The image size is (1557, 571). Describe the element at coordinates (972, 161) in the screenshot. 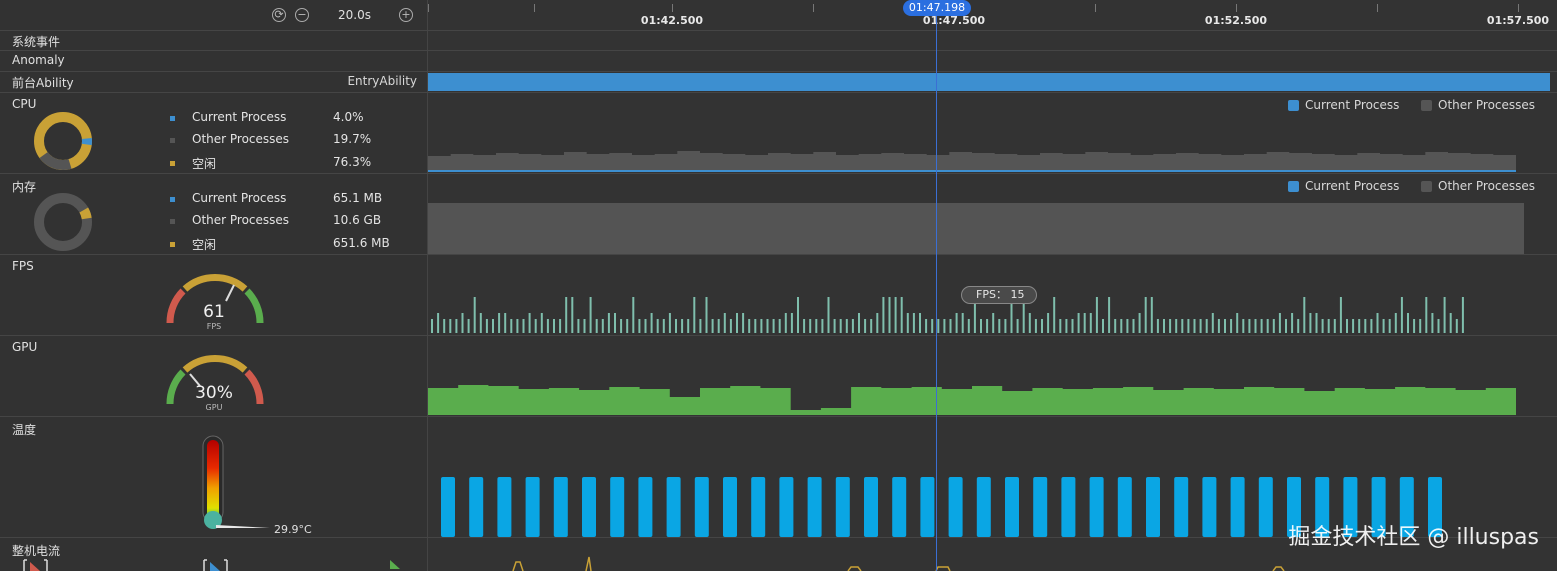

I see `cpu-chart` at that location.